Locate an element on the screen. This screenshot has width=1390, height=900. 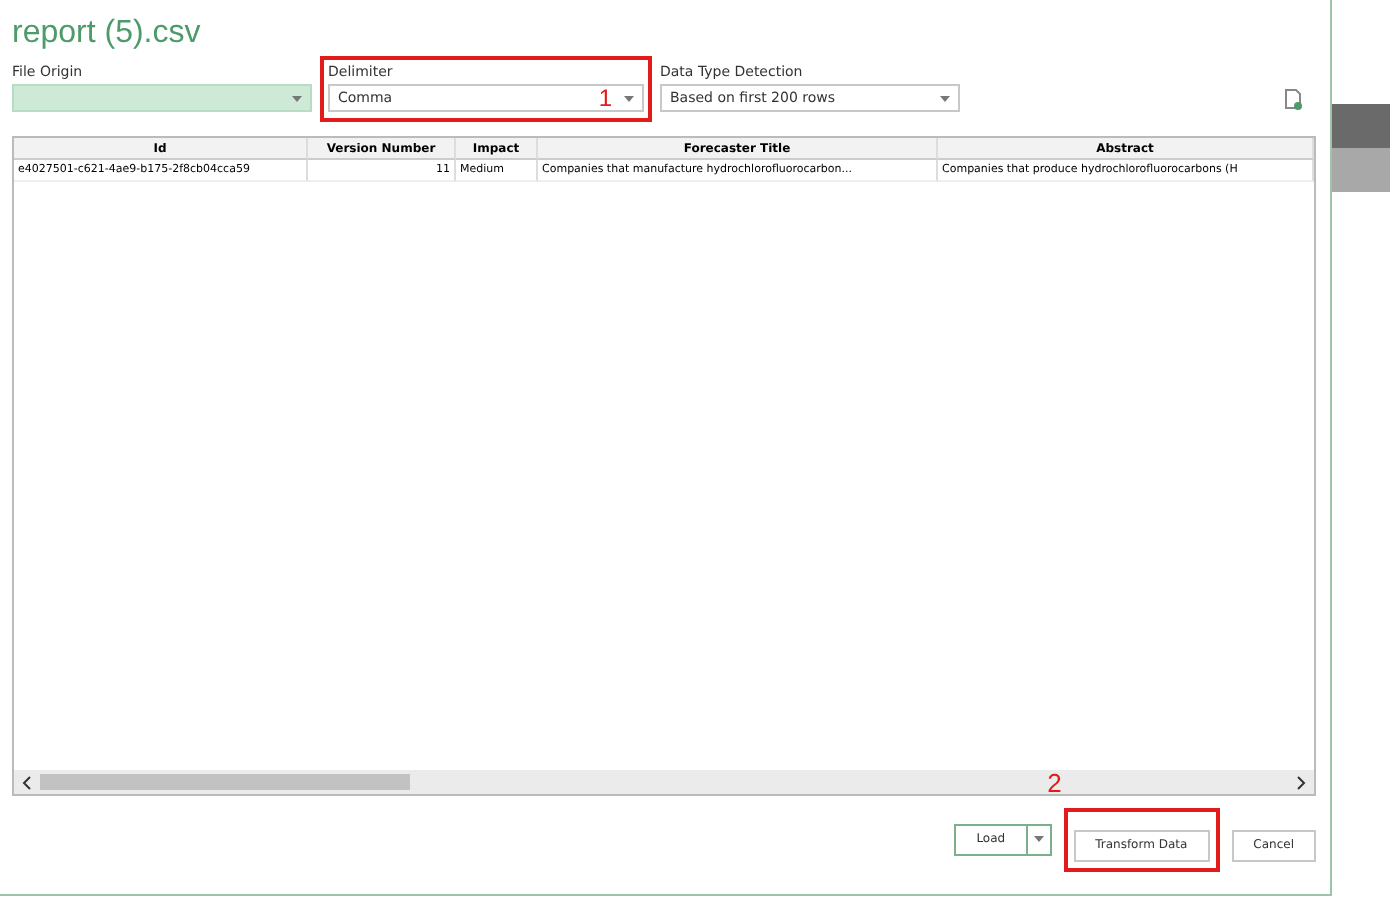
dropdown-arrow-button is located at coordinates (1039, 839).